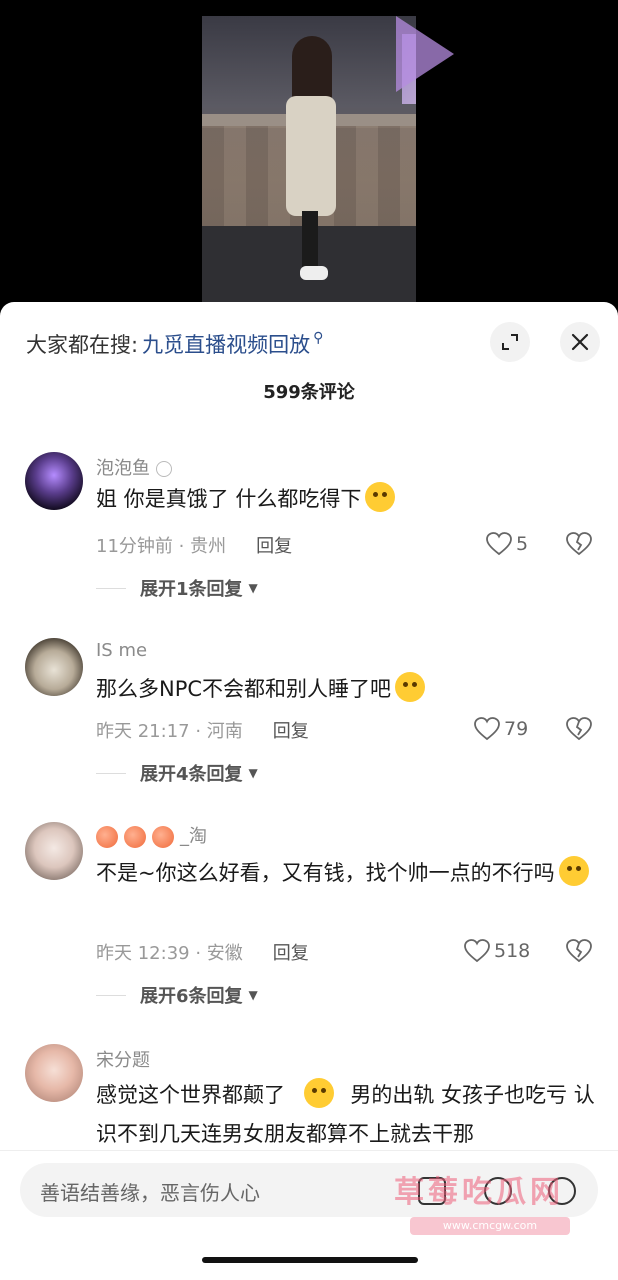  I want to click on trending-search-prefix: 大家都在搜:, so click(82, 345).